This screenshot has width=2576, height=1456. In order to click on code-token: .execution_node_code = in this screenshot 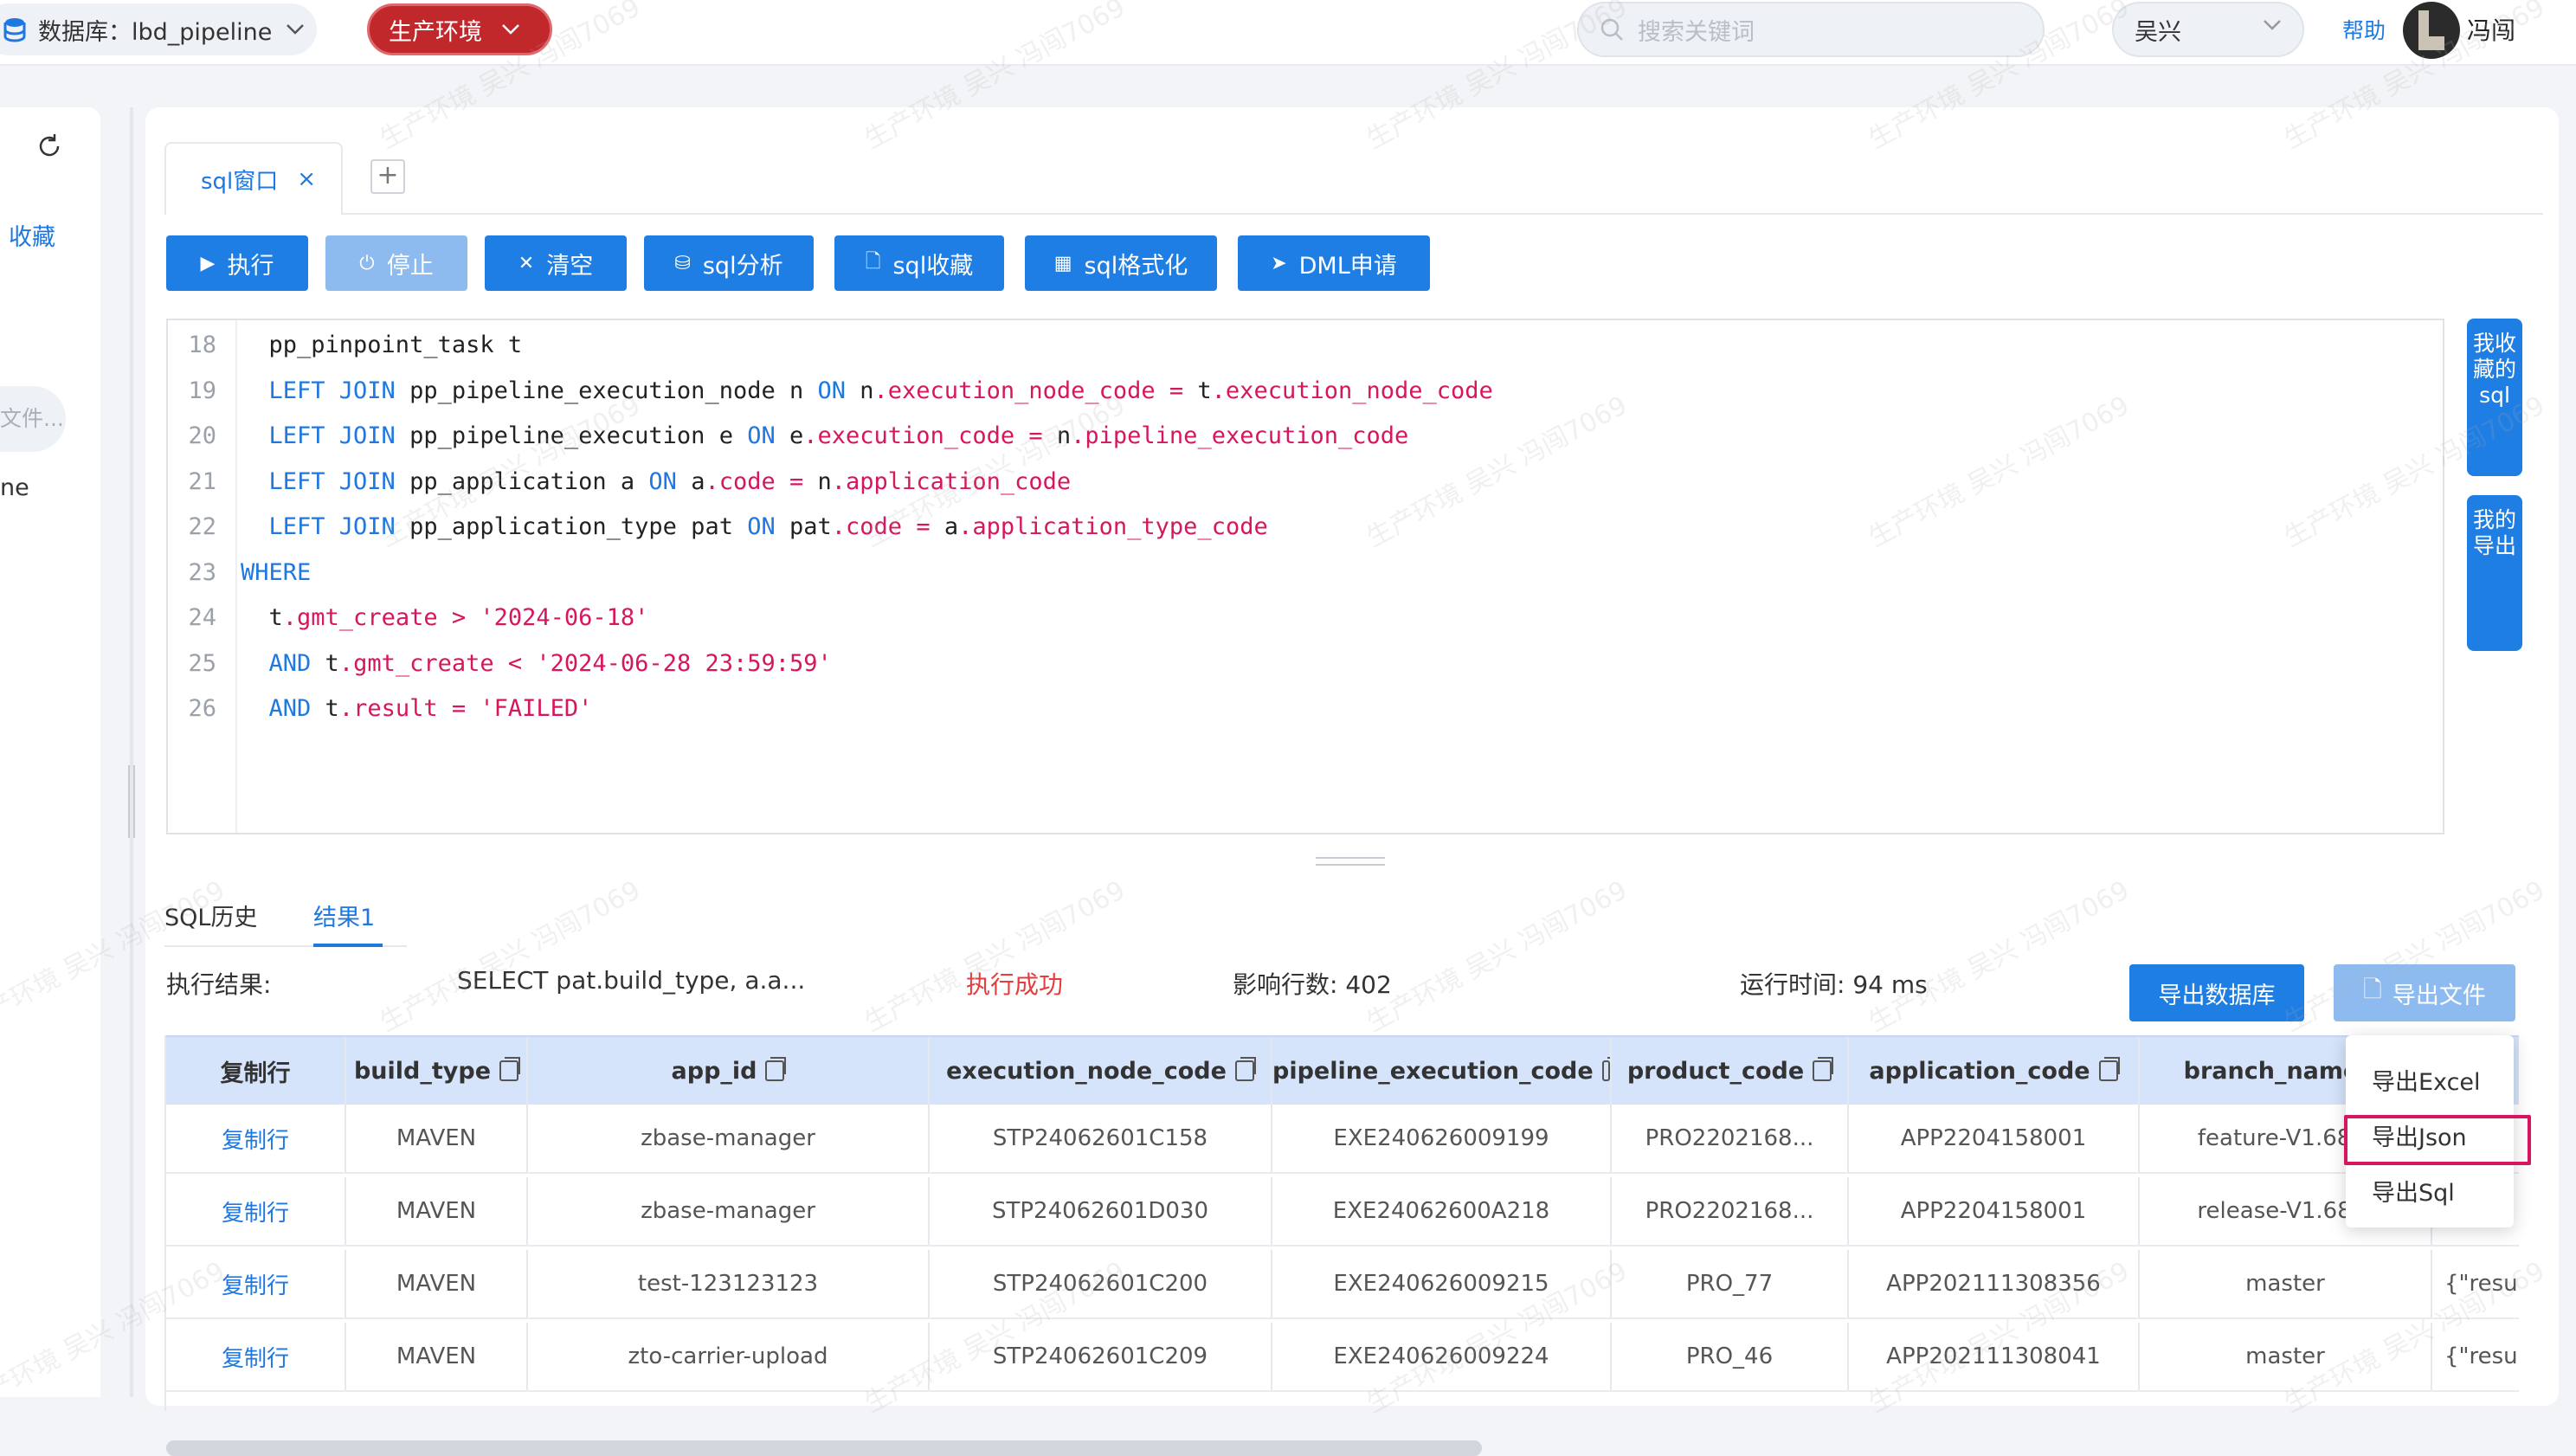, I will do `click(1035, 390)`.